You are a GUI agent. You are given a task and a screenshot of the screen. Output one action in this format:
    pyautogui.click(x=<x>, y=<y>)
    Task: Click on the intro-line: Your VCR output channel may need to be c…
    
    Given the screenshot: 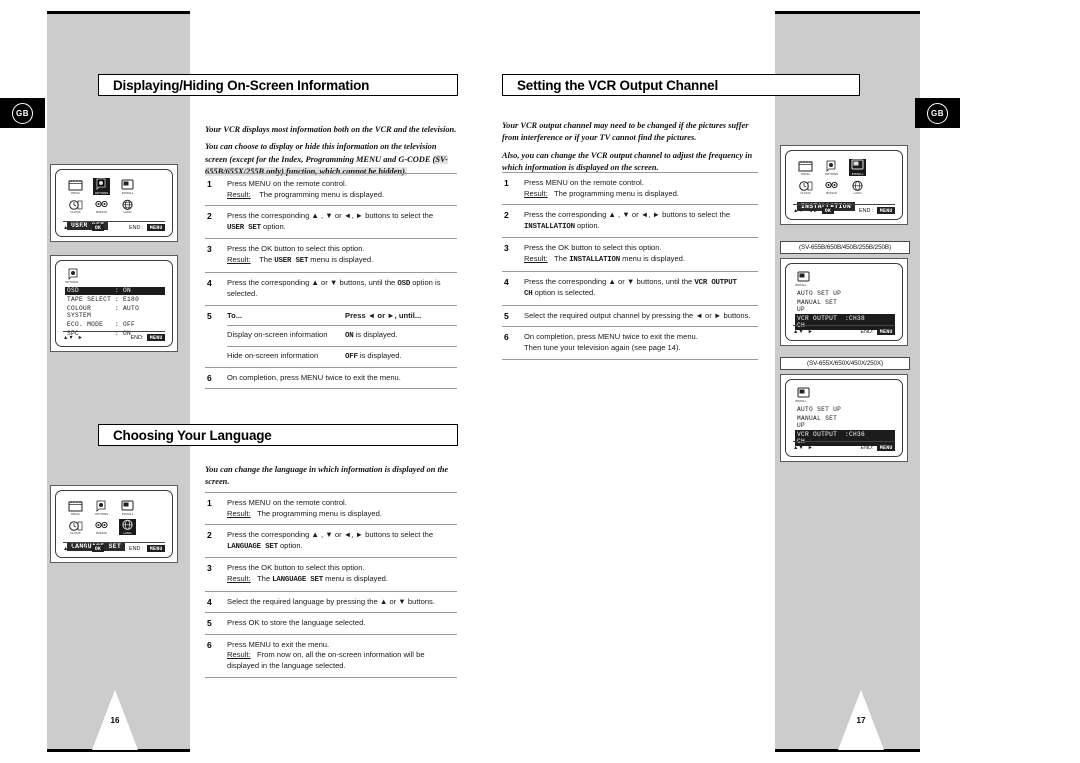 What is the action you would take?
    pyautogui.click(x=625, y=132)
    